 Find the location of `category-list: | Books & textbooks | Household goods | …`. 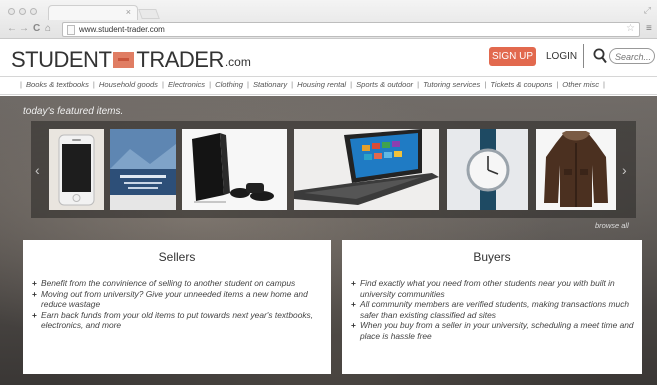

category-list: | Books & textbooks | Household goods | … is located at coordinates (312, 84).